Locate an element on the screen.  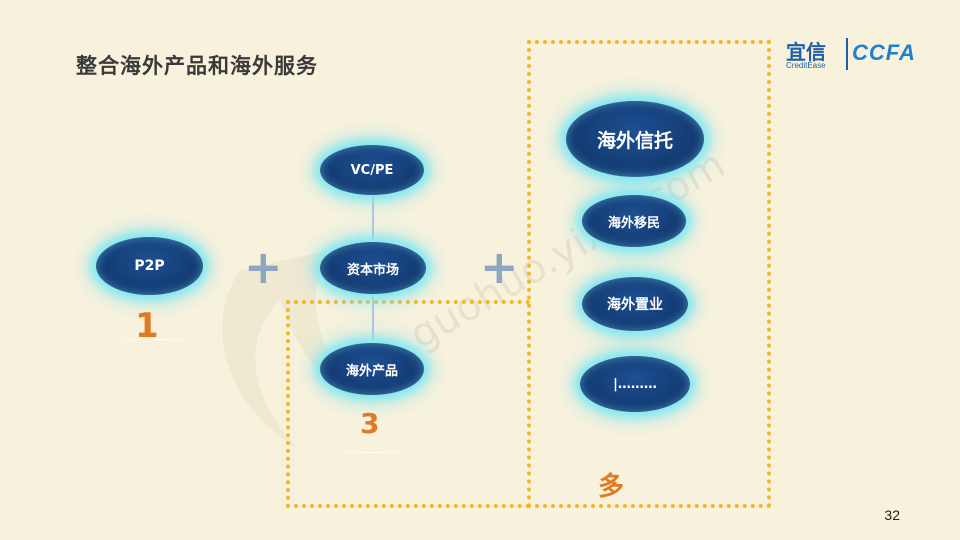
node-overseas-immigration: 海外移民 is located at coordinates (634, 221).